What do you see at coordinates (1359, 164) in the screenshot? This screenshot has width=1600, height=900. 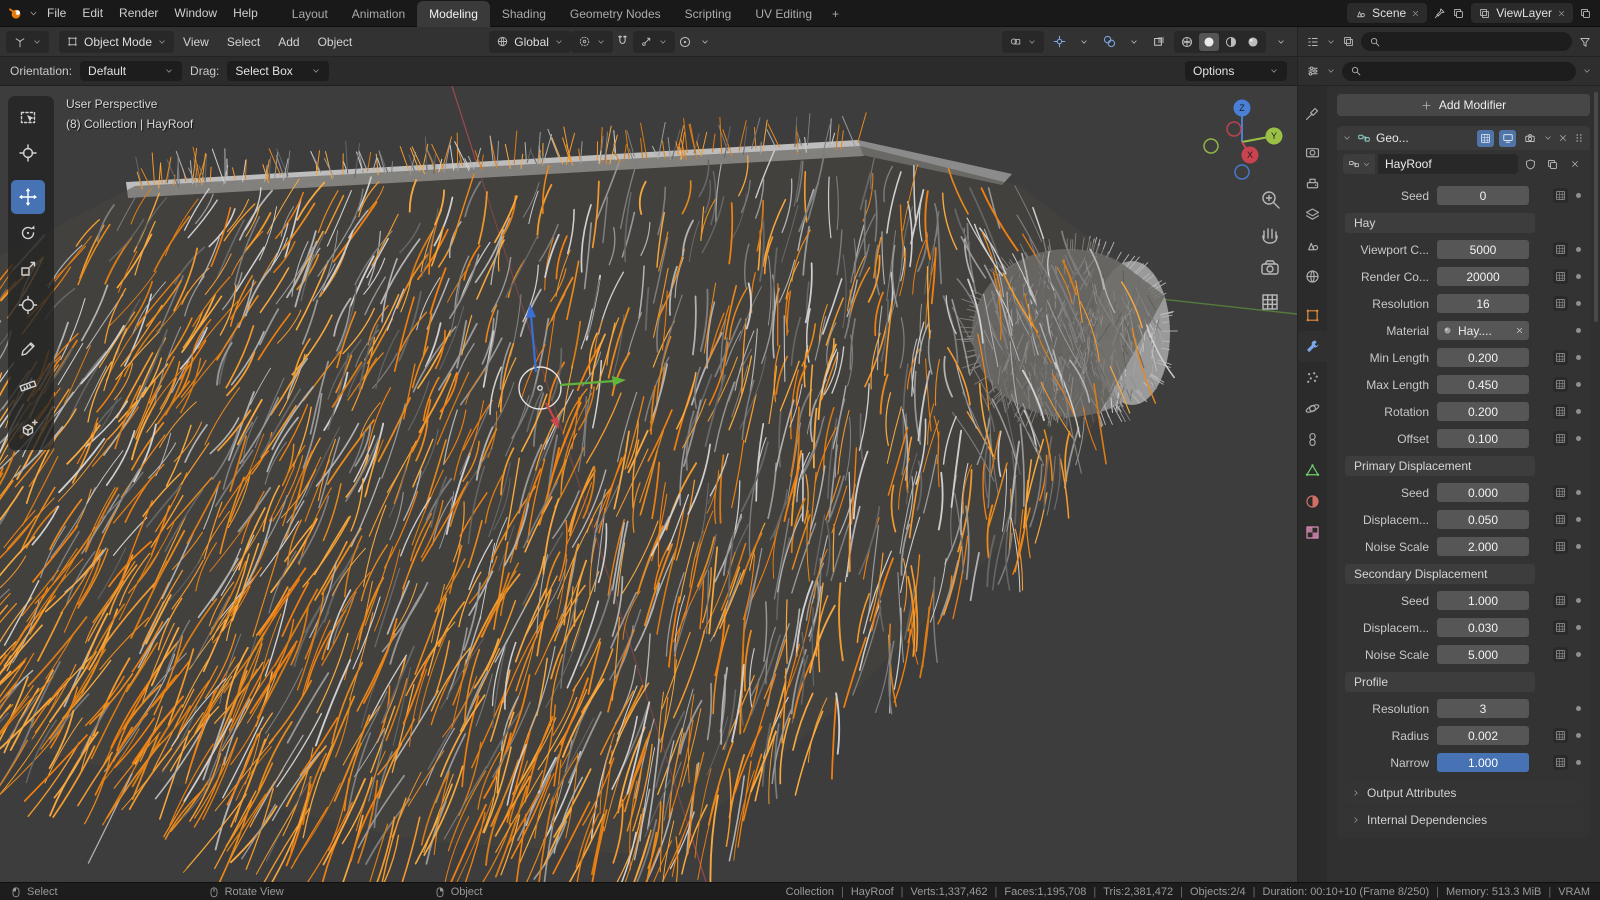 I see `browse-node-tree-button` at bounding box center [1359, 164].